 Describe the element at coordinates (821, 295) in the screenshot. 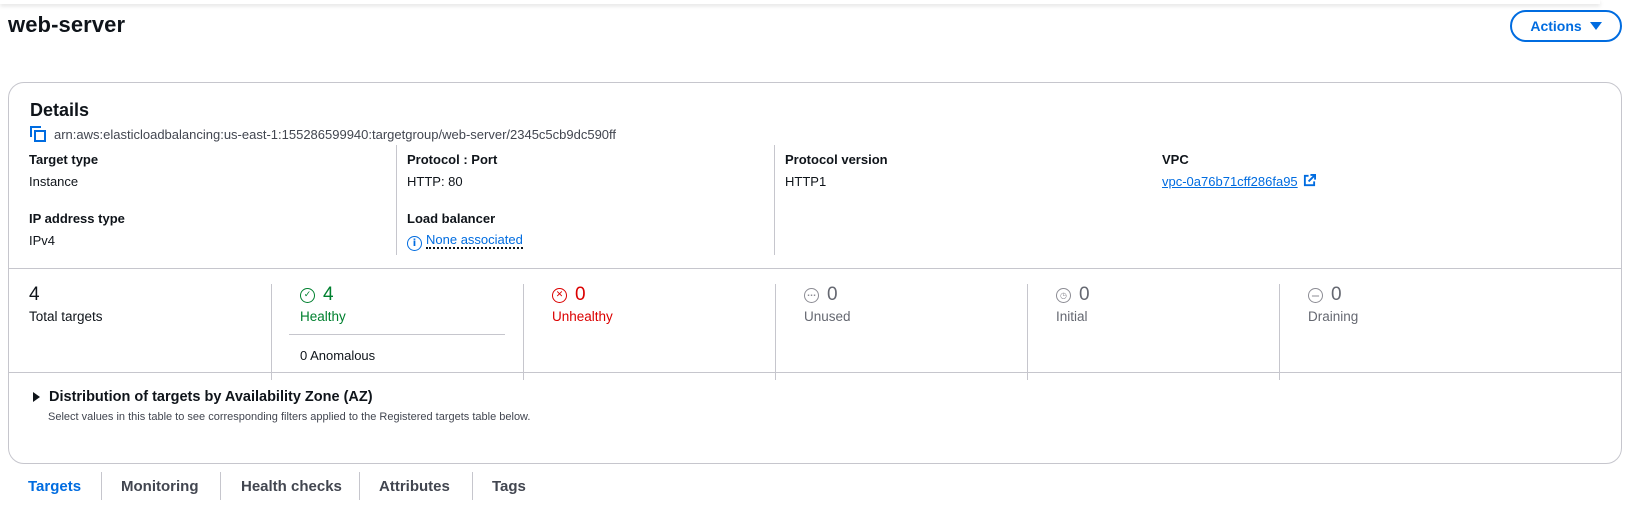

I see `unused-count: ··· 0` at that location.